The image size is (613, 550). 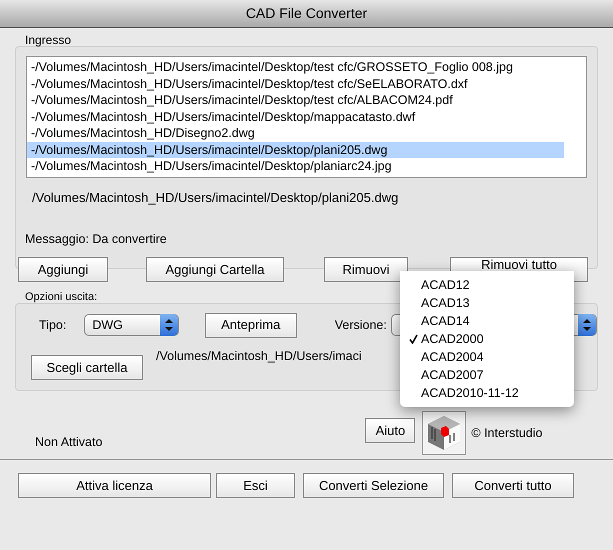 I want to click on group-label: Ingresso, so click(x=48, y=39).